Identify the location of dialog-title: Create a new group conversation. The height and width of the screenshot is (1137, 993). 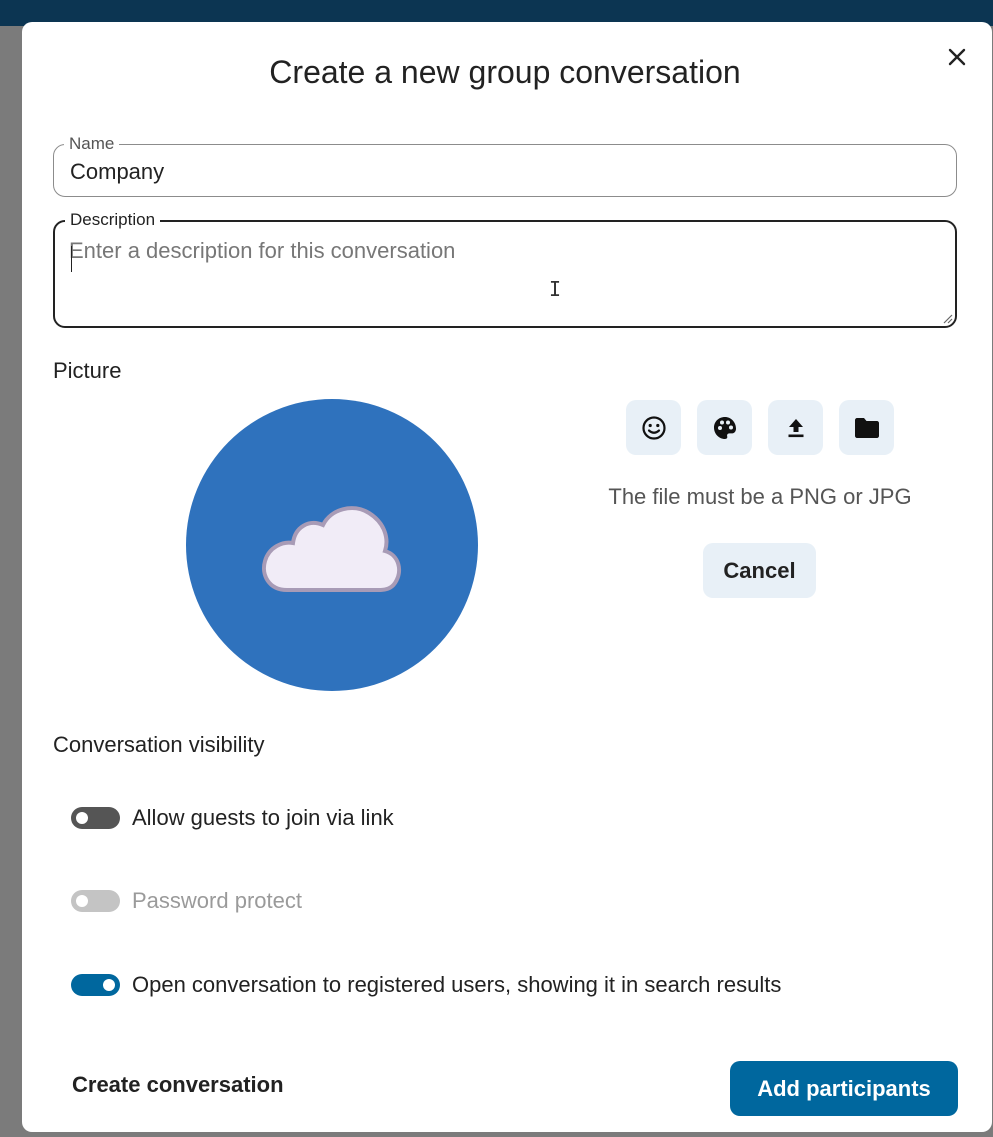
(505, 72).